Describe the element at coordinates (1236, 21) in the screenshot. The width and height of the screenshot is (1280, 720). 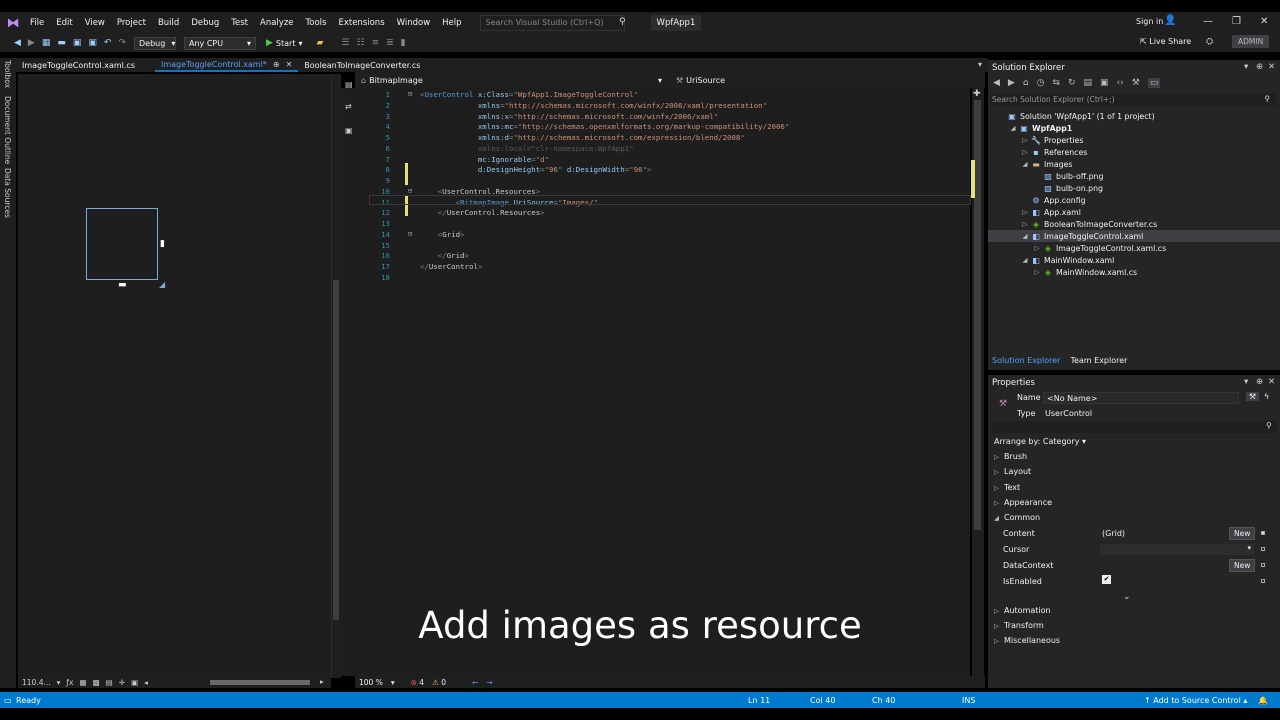
I see `maximize-icon: ❐` at that location.